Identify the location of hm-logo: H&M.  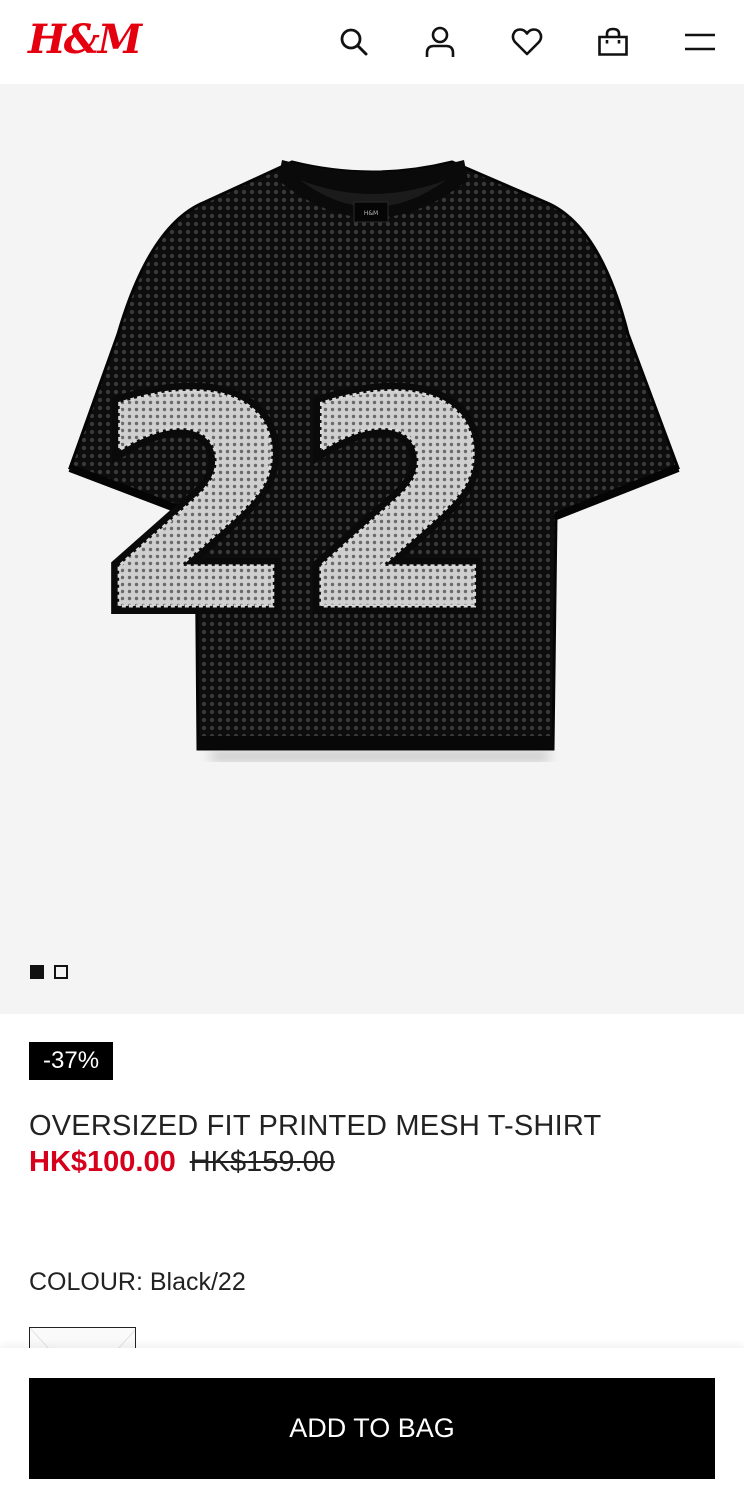
(85, 40).